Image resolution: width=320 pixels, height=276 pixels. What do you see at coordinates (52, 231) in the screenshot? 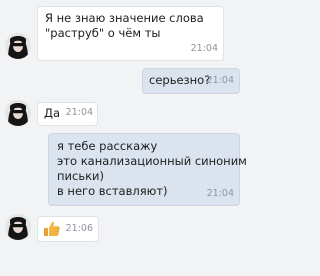
I see `thumbs-up-icon` at bounding box center [52, 231].